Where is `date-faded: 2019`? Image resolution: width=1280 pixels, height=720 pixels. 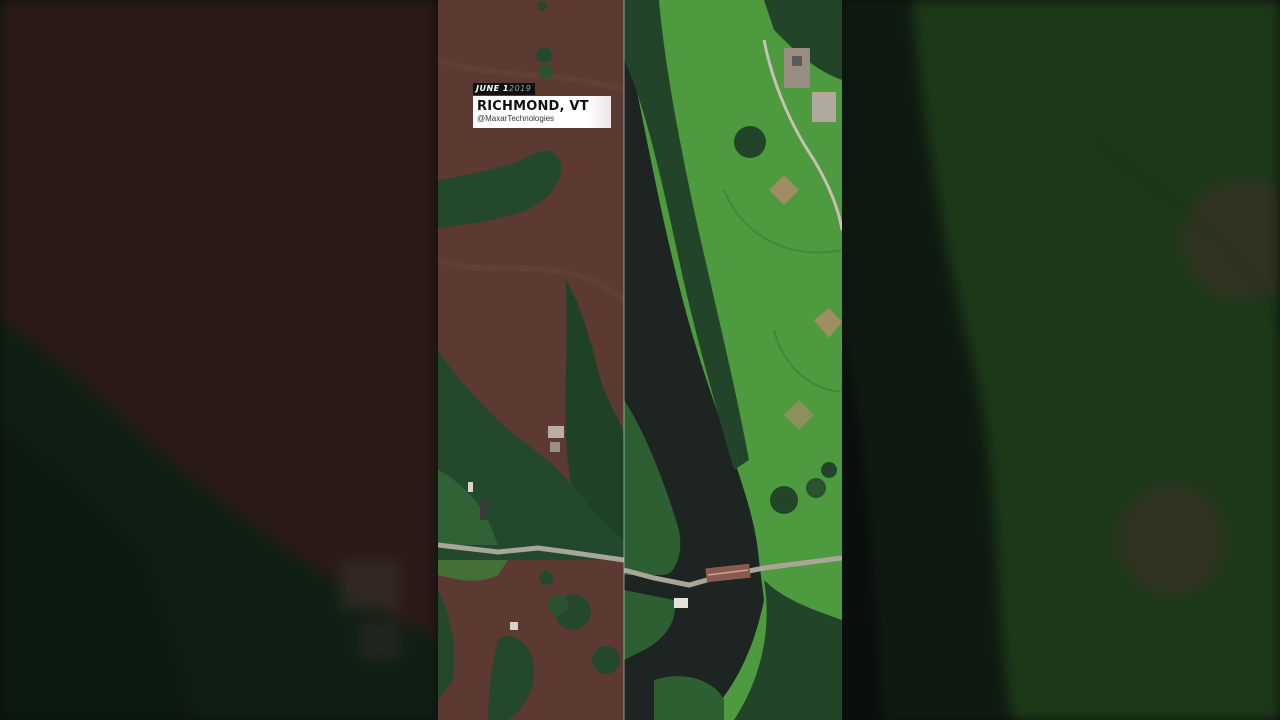
date-faded: 2019 is located at coordinates (520, 88).